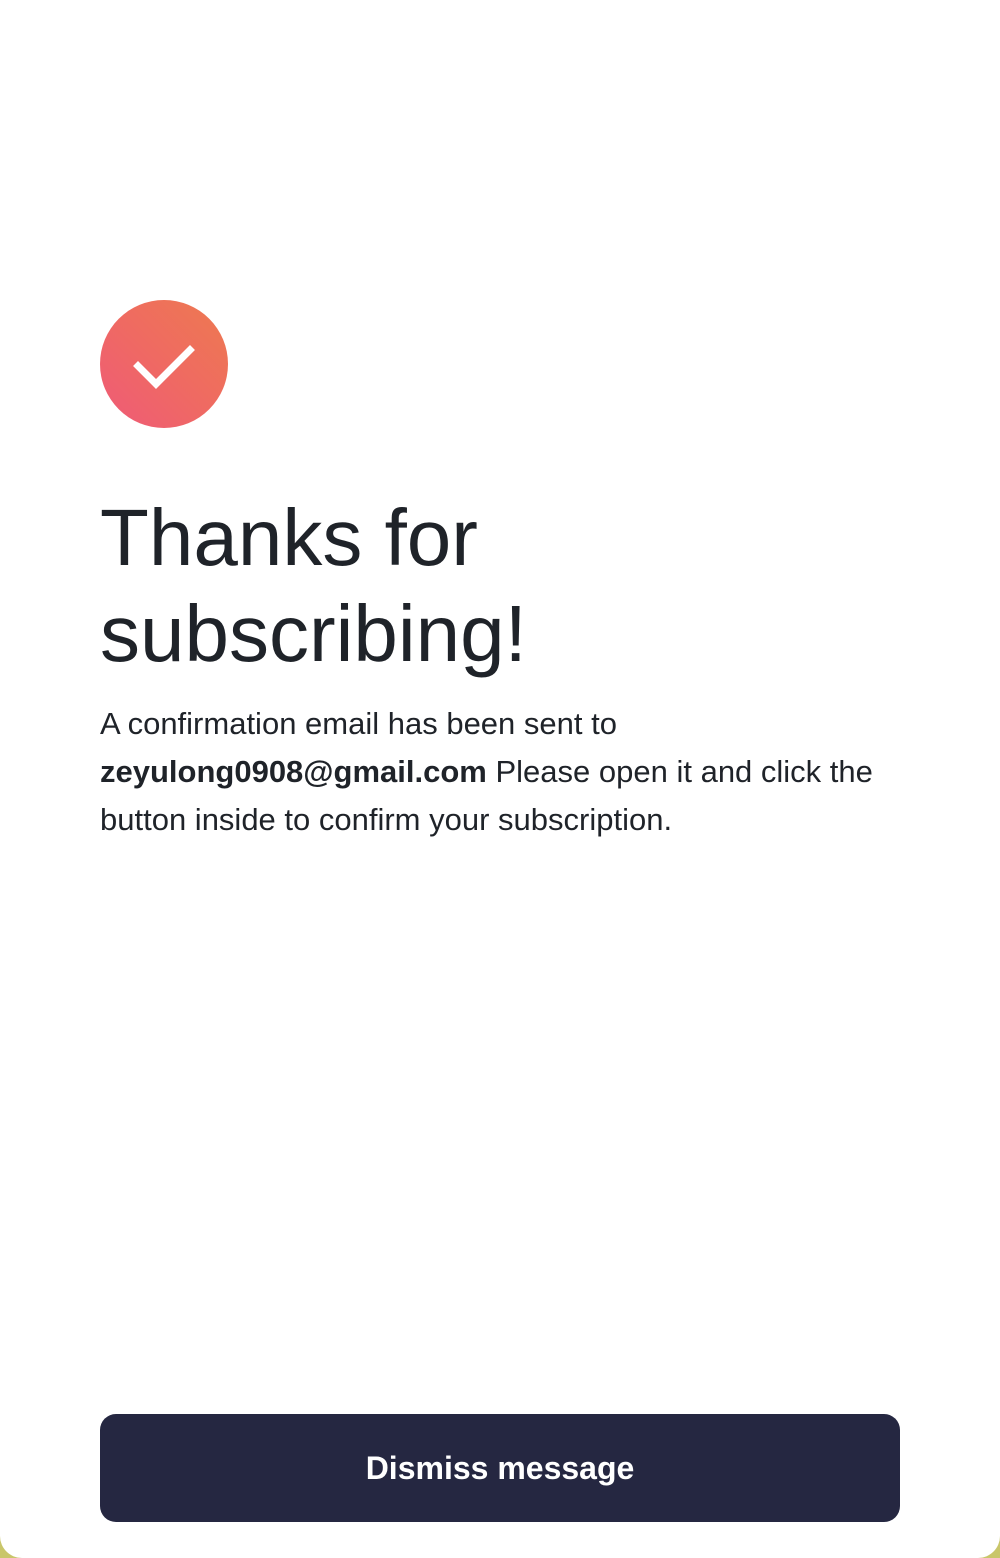 The width and height of the screenshot is (1000, 1558). What do you see at coordinates (293, 771) in the screenshot?
I see `email-address: zeyulong0908@gmail.com` at bounding box center [293, 771].